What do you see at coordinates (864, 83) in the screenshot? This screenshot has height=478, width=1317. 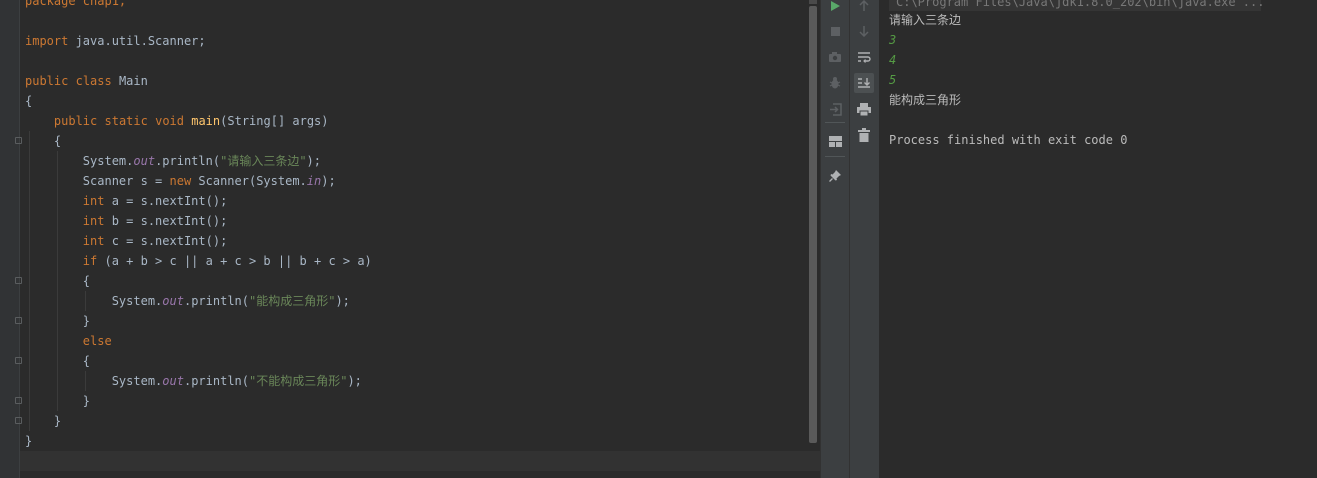 I see `scroll-to-end-icon` at bounding box center [864, 83].